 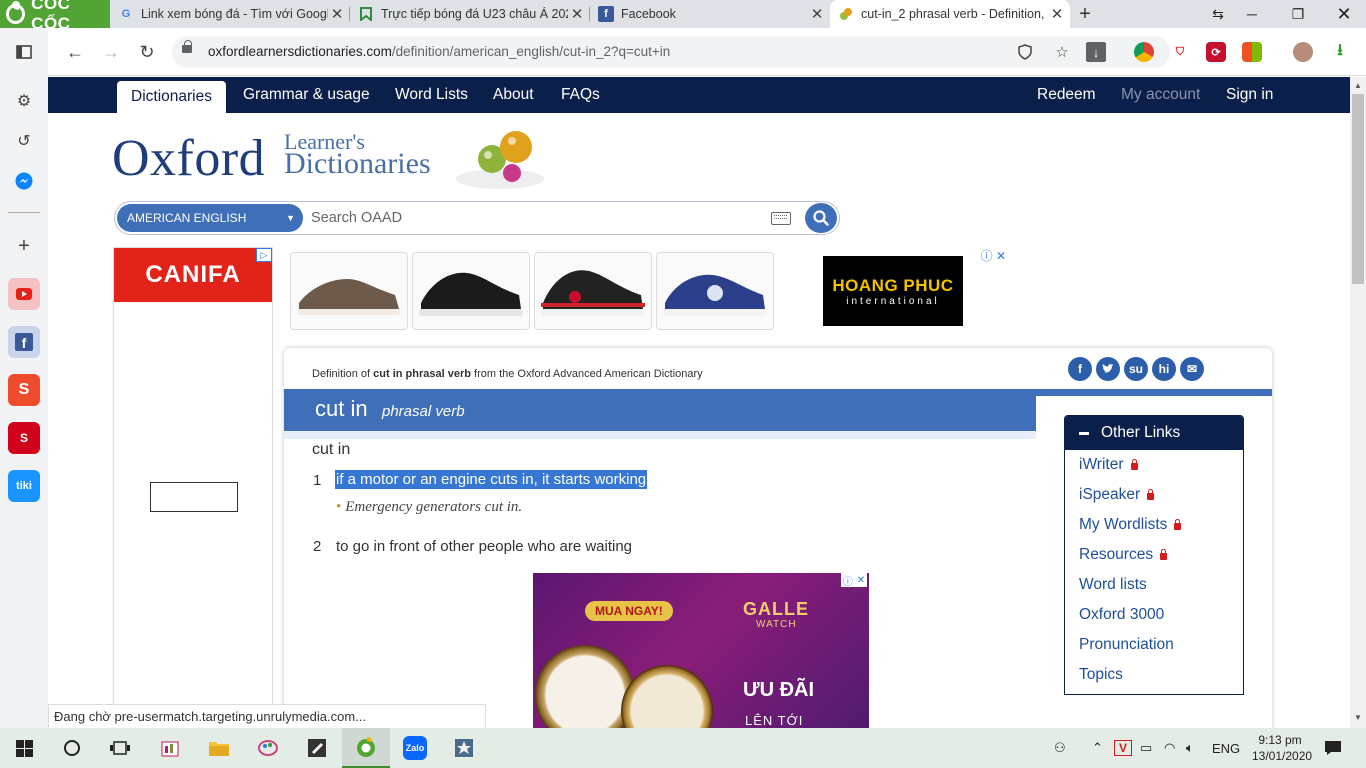 I want to click on page-scrollbar: ▲ ▼, so click(x=1358, y=402).